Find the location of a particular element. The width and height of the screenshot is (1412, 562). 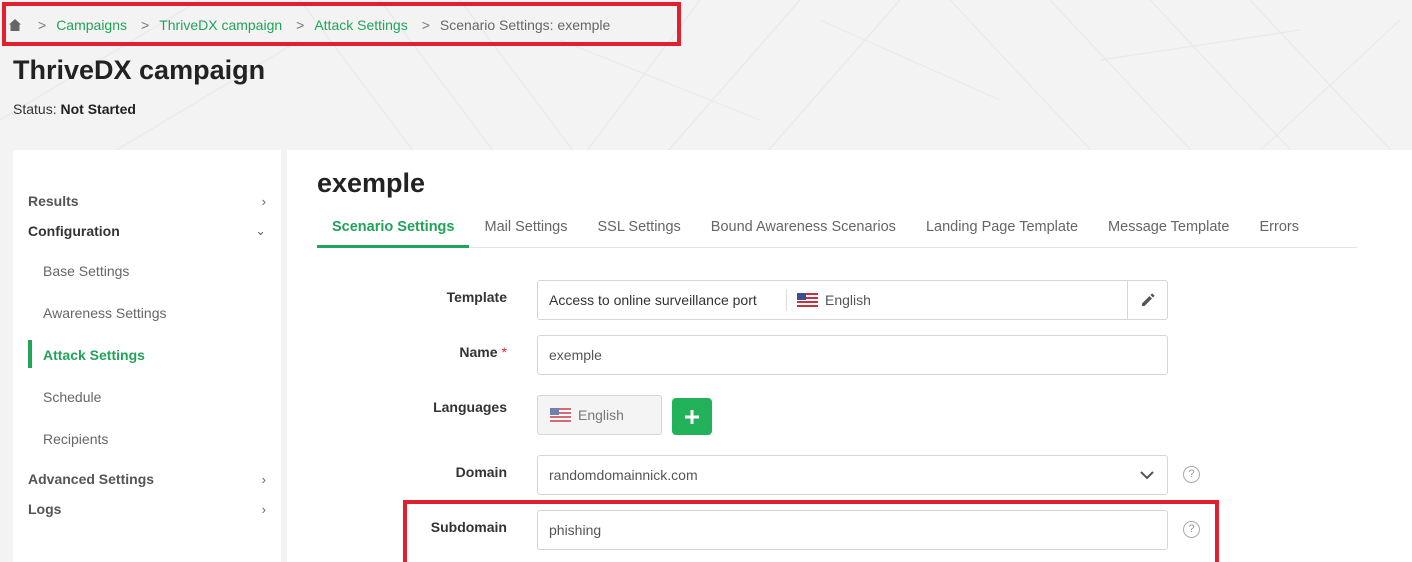

add-language-button is located at coordinates (692, 416).